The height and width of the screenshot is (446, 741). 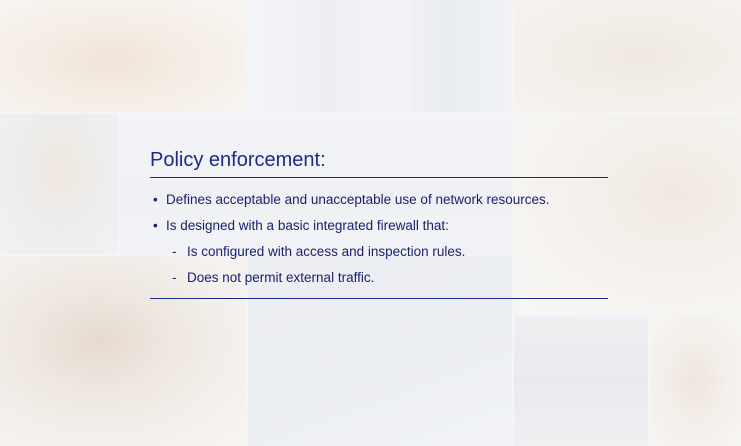 What do you see at coordinates (238, 160) in the screenshot?
I see `slide-title: Policy enforcement:` at bounding box center [238, 160].